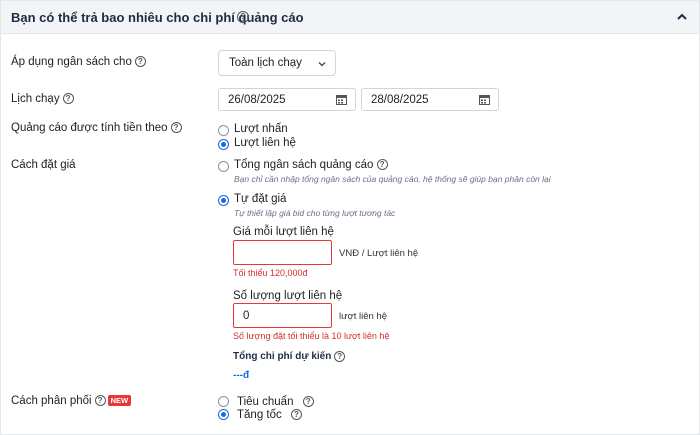 The height and width of the screenshot is (435, 700). Describe the element at coordinates (269, 415) in the screenshot. I see `distribution-accelerated-label: Tăng tốc ?` at that location.